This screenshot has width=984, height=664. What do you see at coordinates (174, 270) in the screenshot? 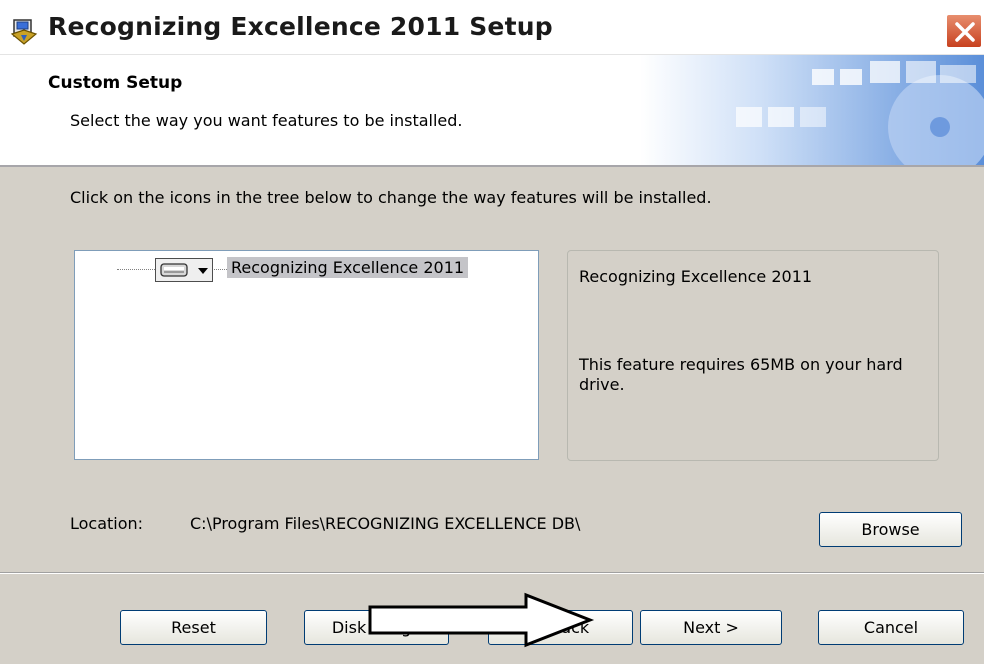
I see `drive-icon` at bounding box center [174, 270].